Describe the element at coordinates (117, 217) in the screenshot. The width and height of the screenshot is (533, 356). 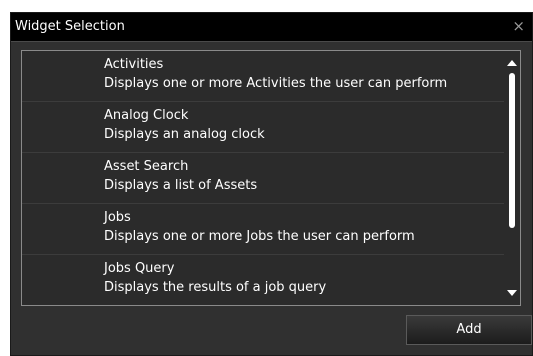
I see `widget-name: Jobs` at that location.